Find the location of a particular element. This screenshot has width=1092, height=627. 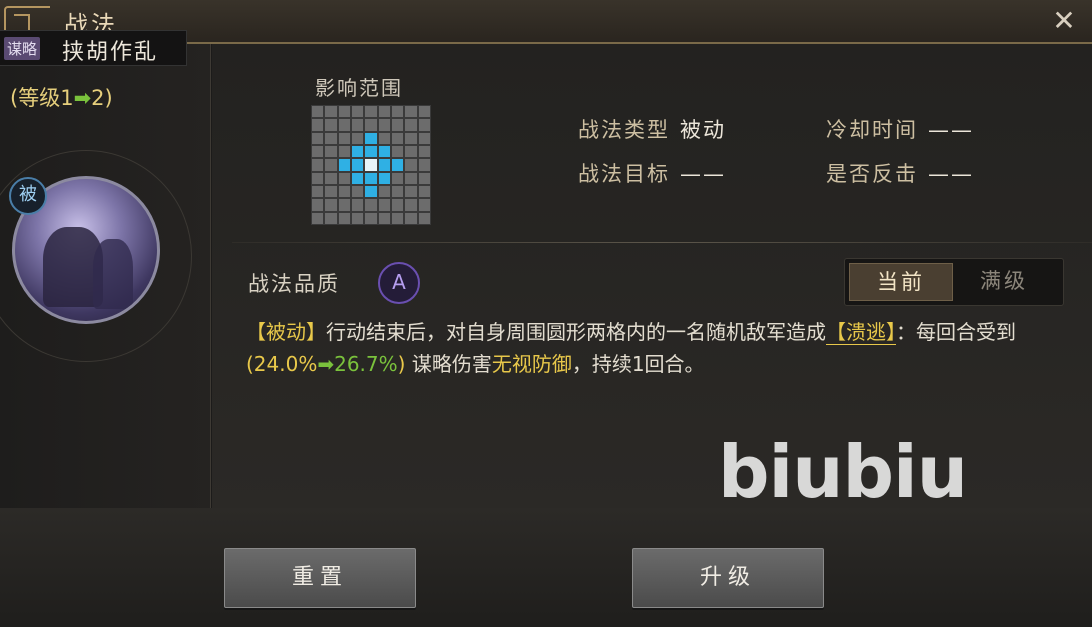

info-counter: 是否反击 —— is located at coordinates (900, 173).